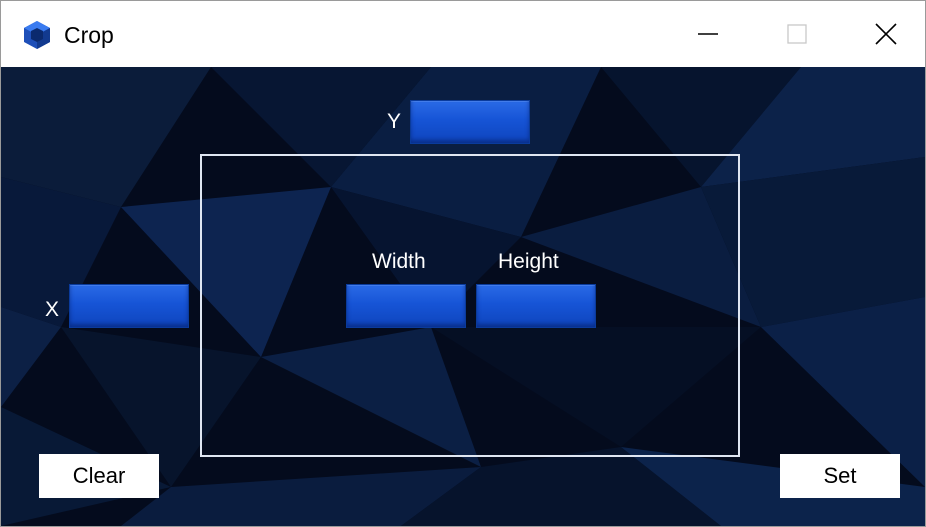 This screenshot has height=527, width=926. Describe the element at coordinates (89, 35) in the screenshot. I see `window-title: Crop` at that location.